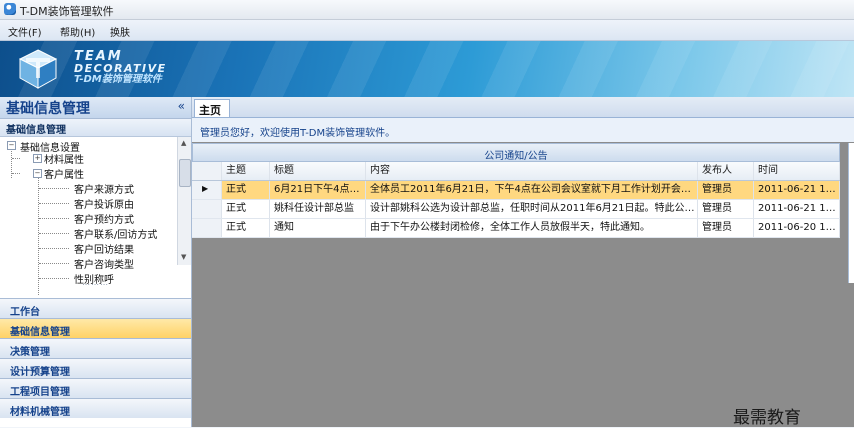  What do you see at coordinates (95, 287) in the screenshot?
I see `splitter-grip: ⋯⋯⋯` at bounding box center [95, 287].